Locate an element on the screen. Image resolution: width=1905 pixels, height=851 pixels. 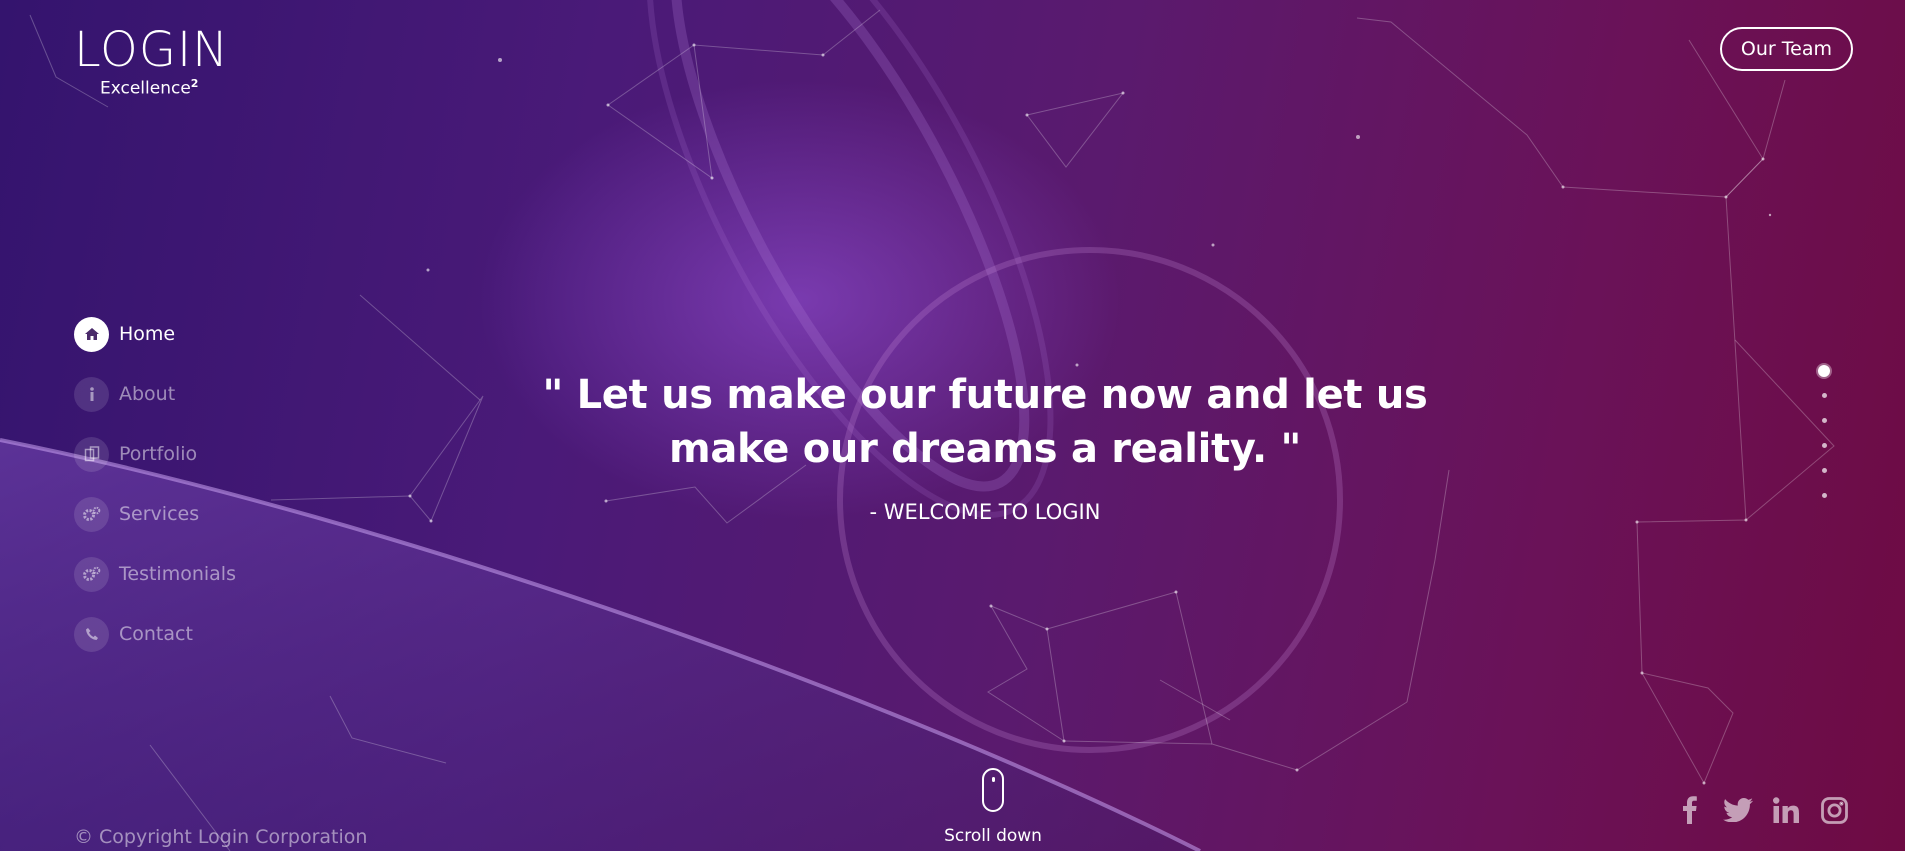
page-dots is located at coordinates (1824, 441).